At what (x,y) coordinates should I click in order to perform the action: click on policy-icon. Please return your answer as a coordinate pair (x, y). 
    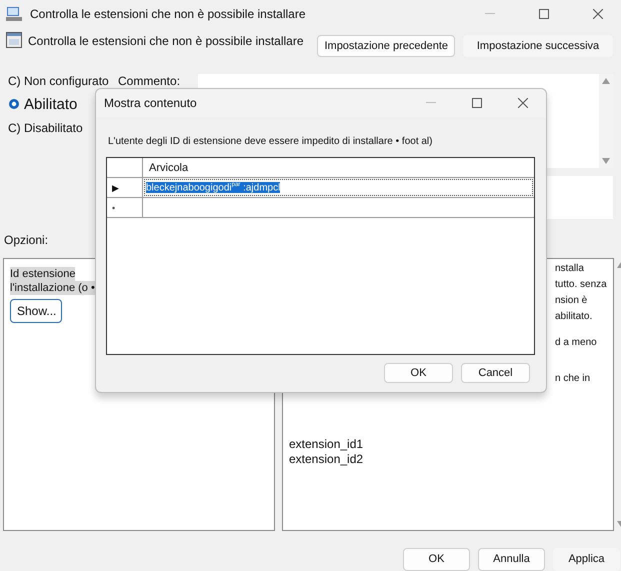
    Looking at the image, I should click on (14, 40).